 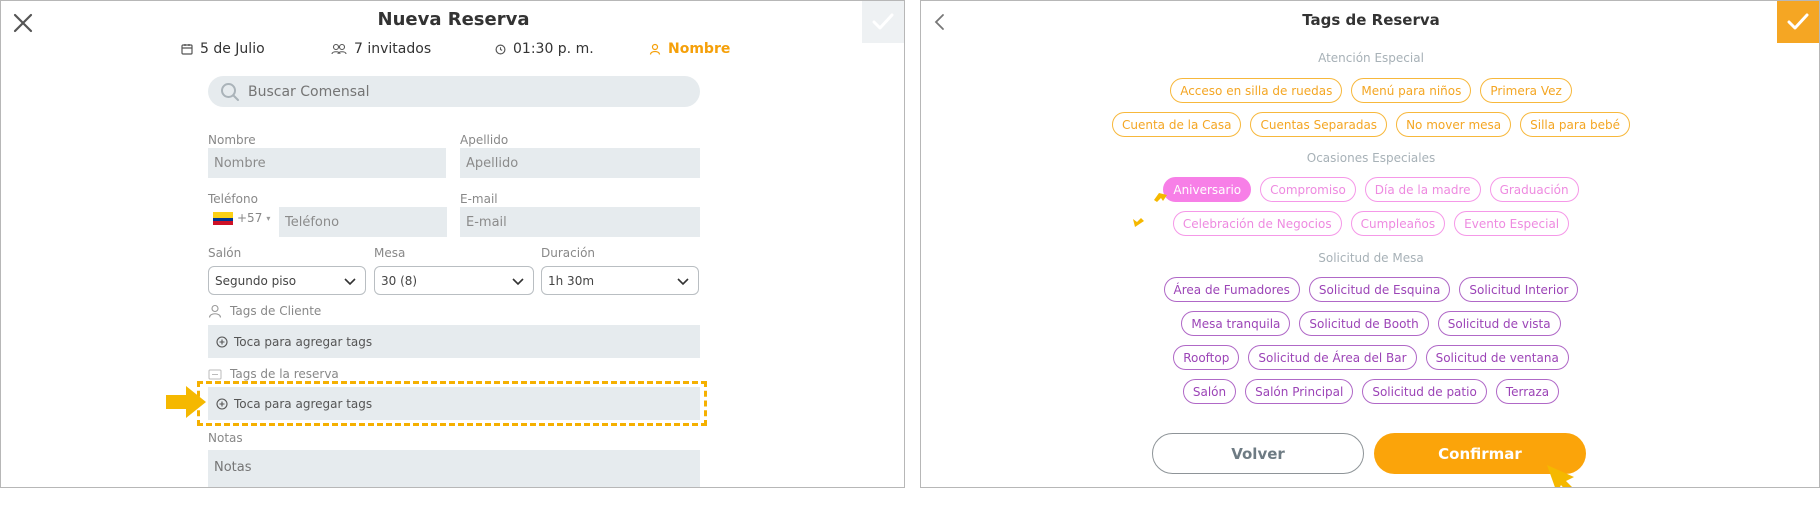 What do you see at coordinates (268, 218) in the screenshot?
I see `caret-down-icon: ▾` at bounding box center [268, 218].